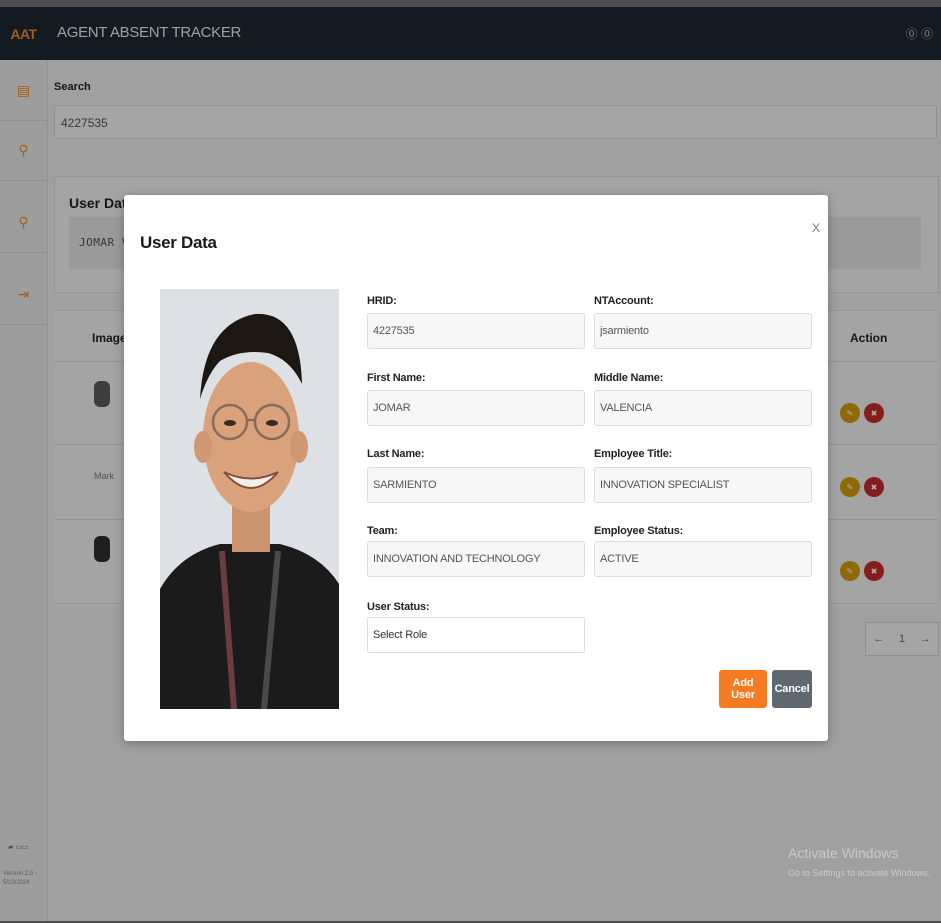  What do you see at coordinates (629, 378) in the screenshot?
I see `middle-name-label: Middle Name:` at bounding box center [629, 378].